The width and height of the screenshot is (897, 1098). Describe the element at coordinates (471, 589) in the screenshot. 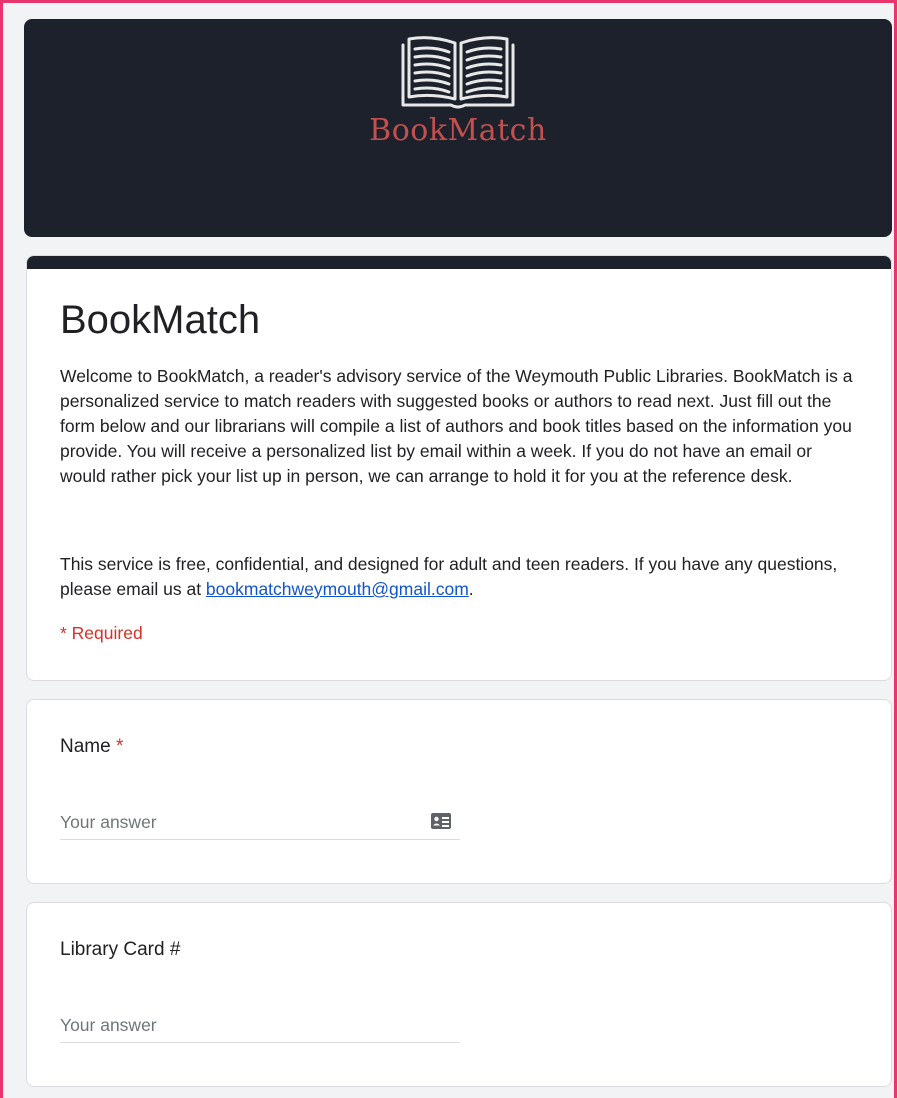

I see `description-text-end: .` at that location.